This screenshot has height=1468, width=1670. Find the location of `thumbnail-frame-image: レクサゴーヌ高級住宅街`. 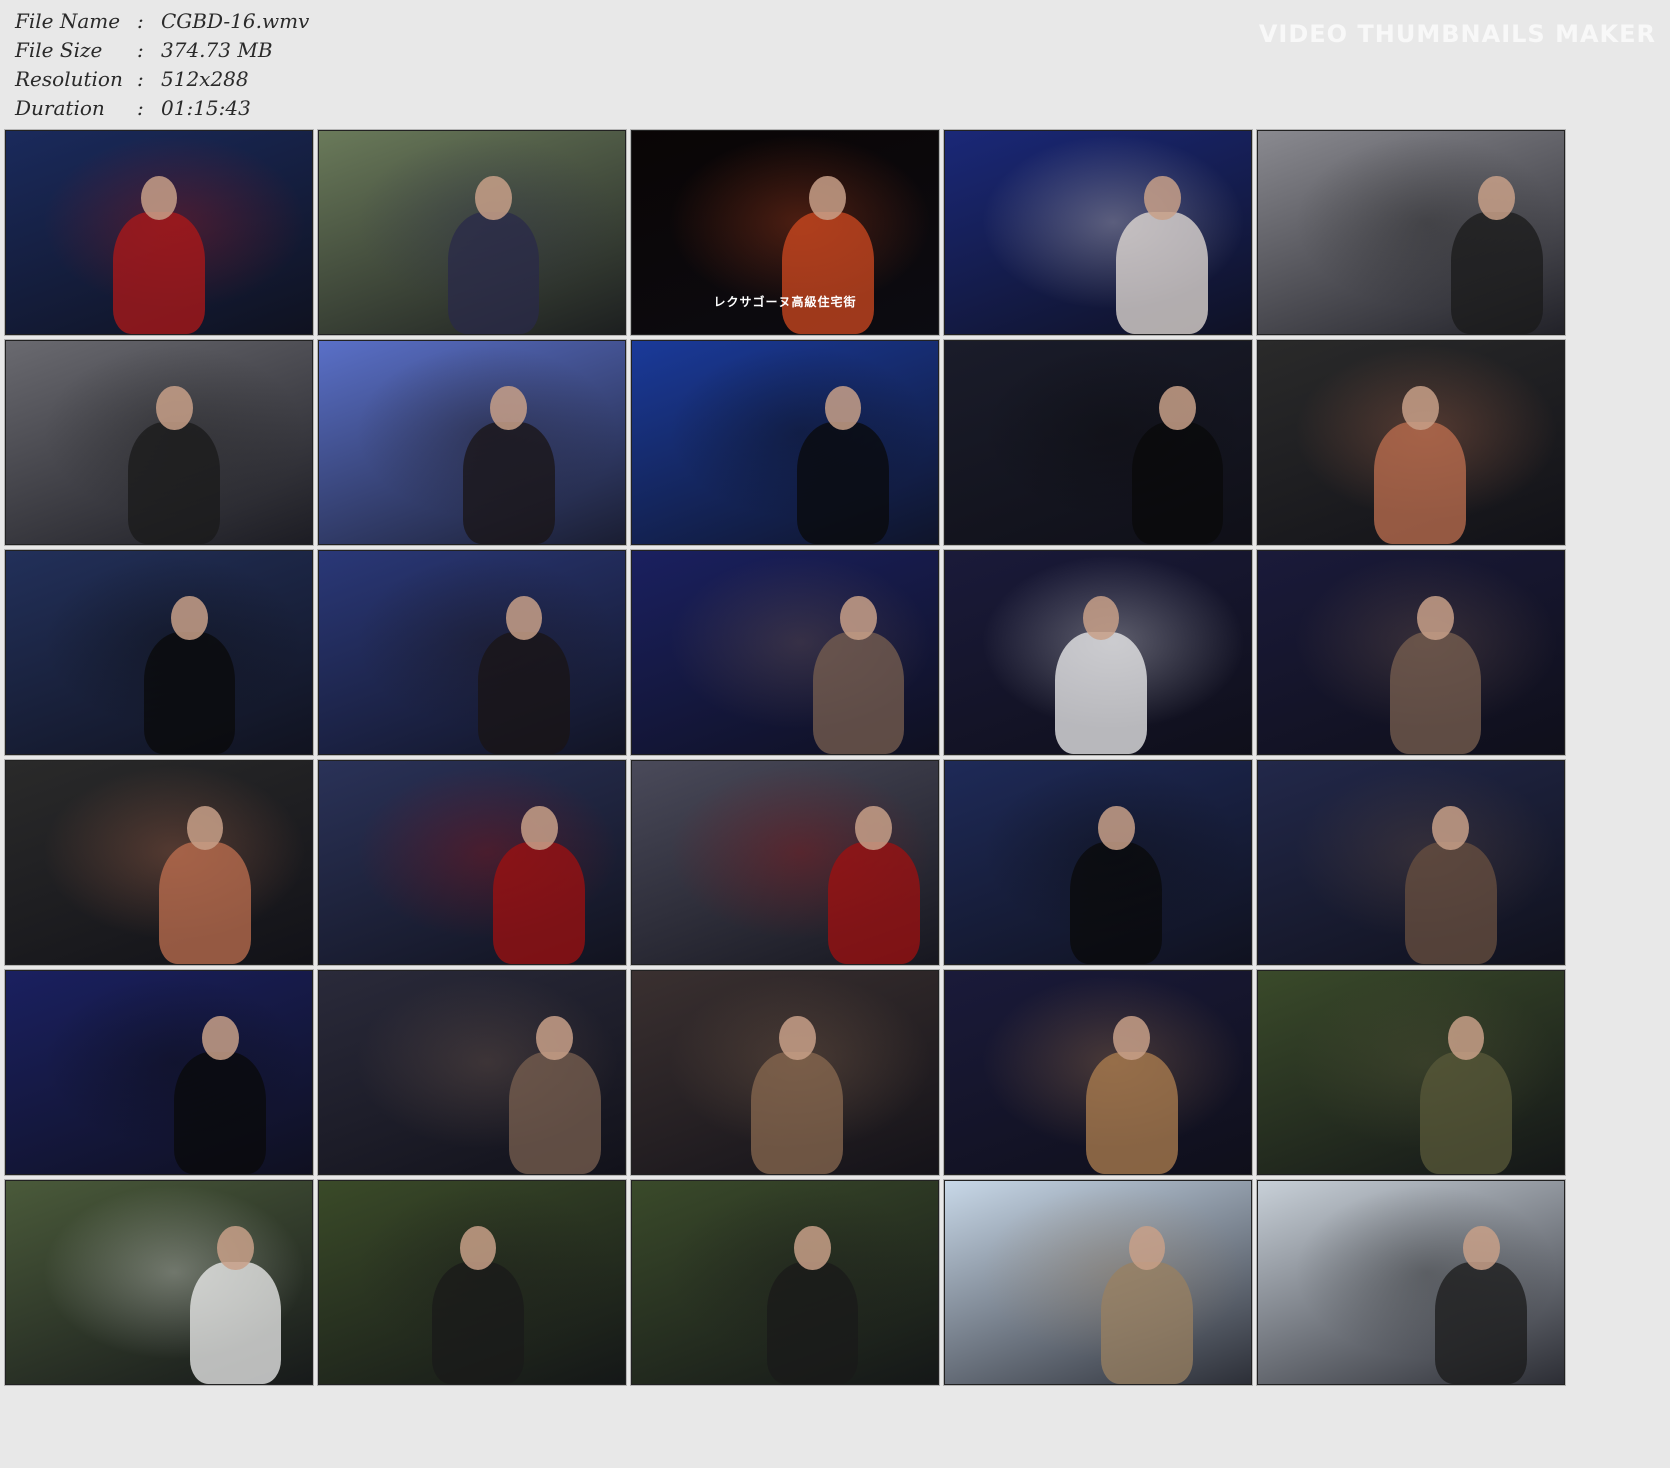

thumbnail-frame-image: レクサゴーヌ高級住宅街 is located at coordinates (785, 232).